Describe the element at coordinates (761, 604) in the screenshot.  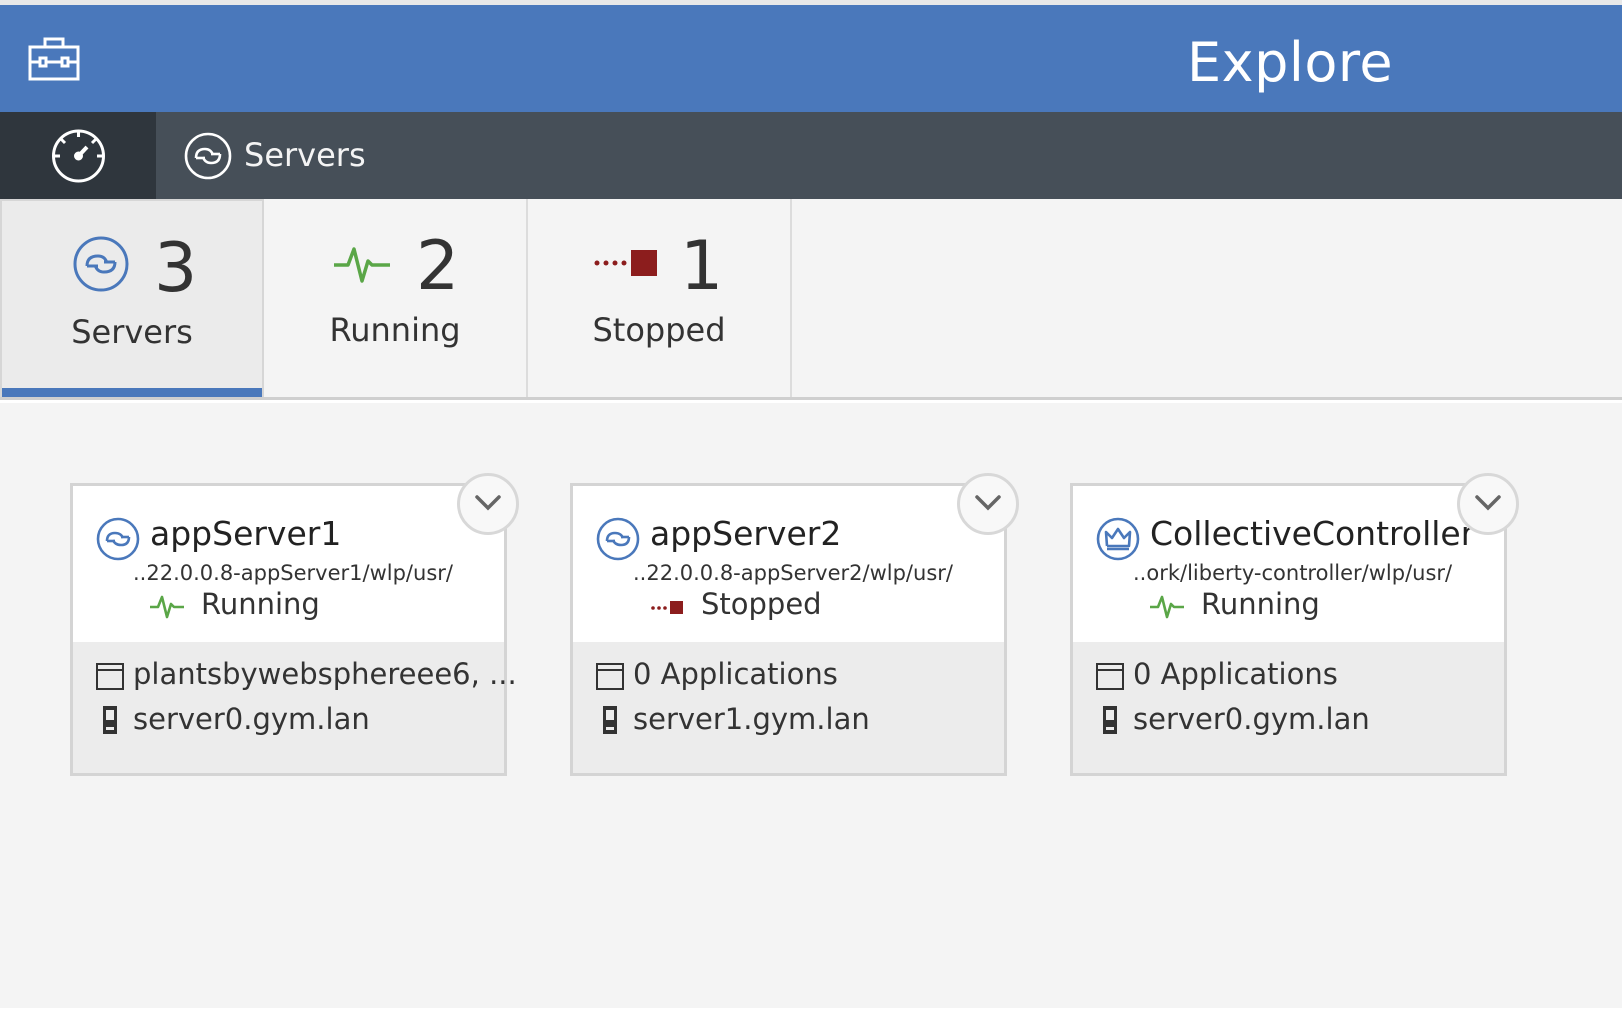
I see `server-status: Stopped` at that location.